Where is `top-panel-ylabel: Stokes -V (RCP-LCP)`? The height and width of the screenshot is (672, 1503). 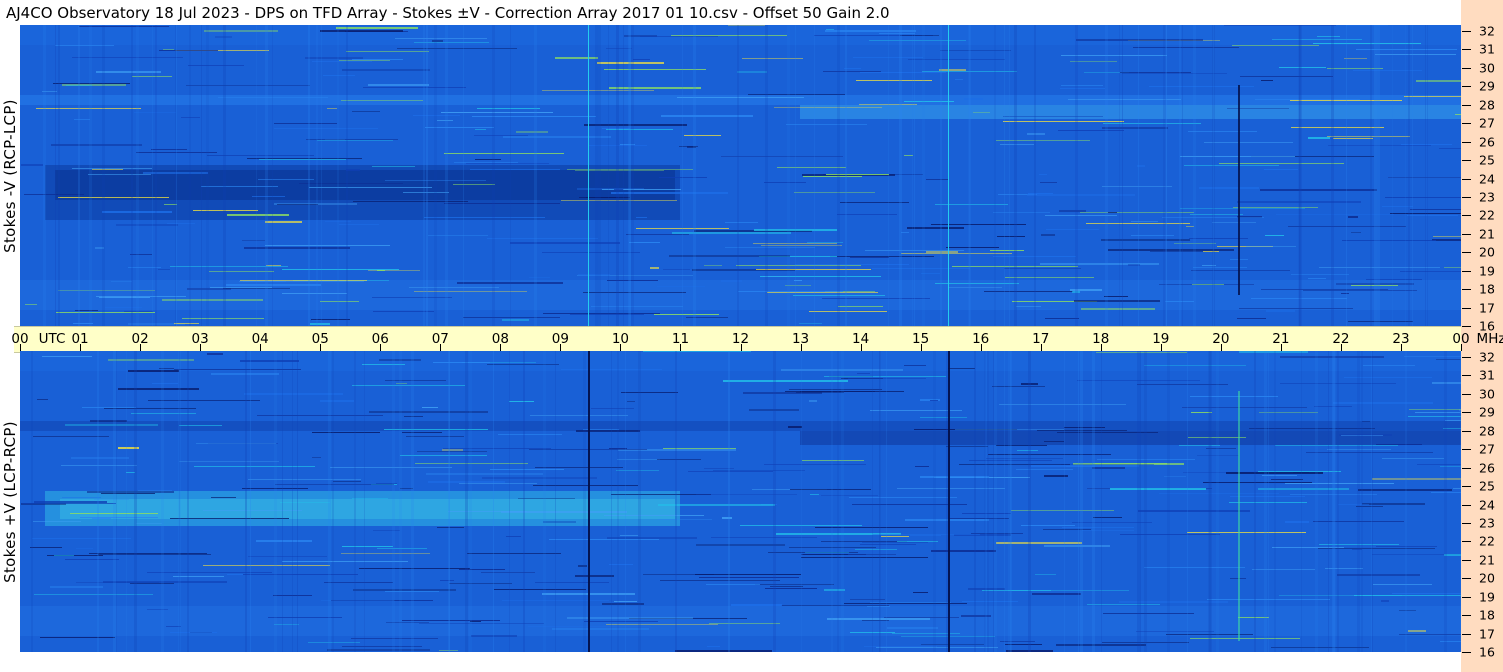 top-panel-ylabel: Stokes -V (RCP-LCP) is located at coordinates (10, 175).